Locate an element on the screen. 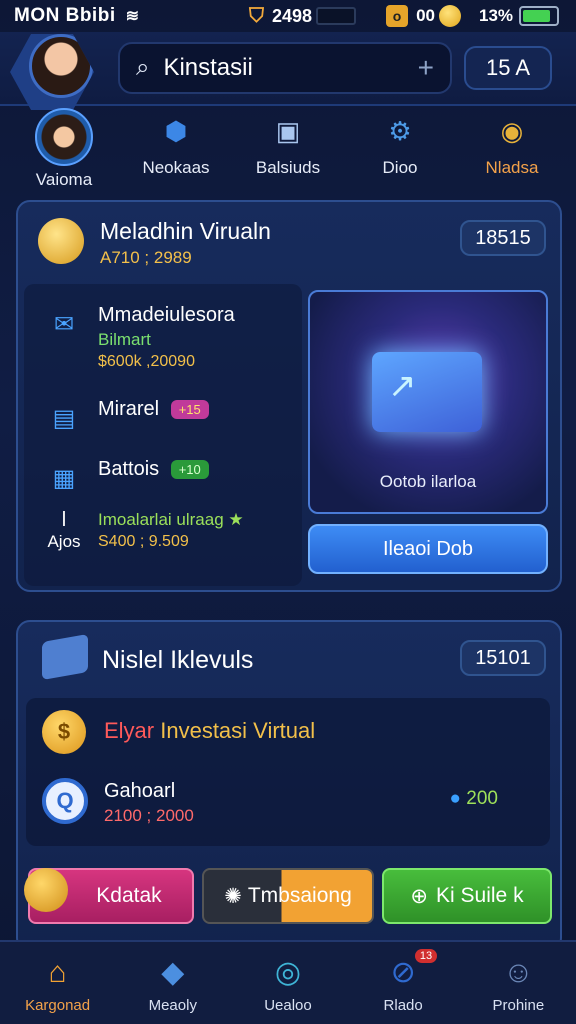 Image resolution: width=576 pixels, height=1024 pixels. action-buttons: Kdatak ✺ Tmbsaiong ⊕ Ki Suile k is located at coordinates (288, 896).